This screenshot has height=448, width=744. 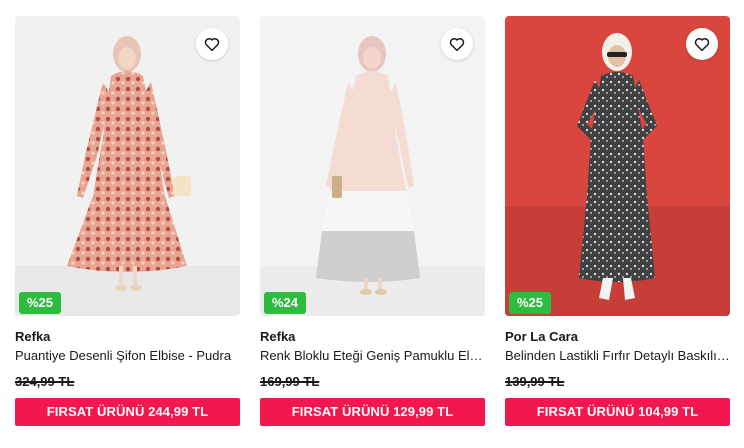 What do you see at coordinates (178, 411) in the screenshot?
I see `deal-price: 244,99 TL` at bounding box center [178, 411].